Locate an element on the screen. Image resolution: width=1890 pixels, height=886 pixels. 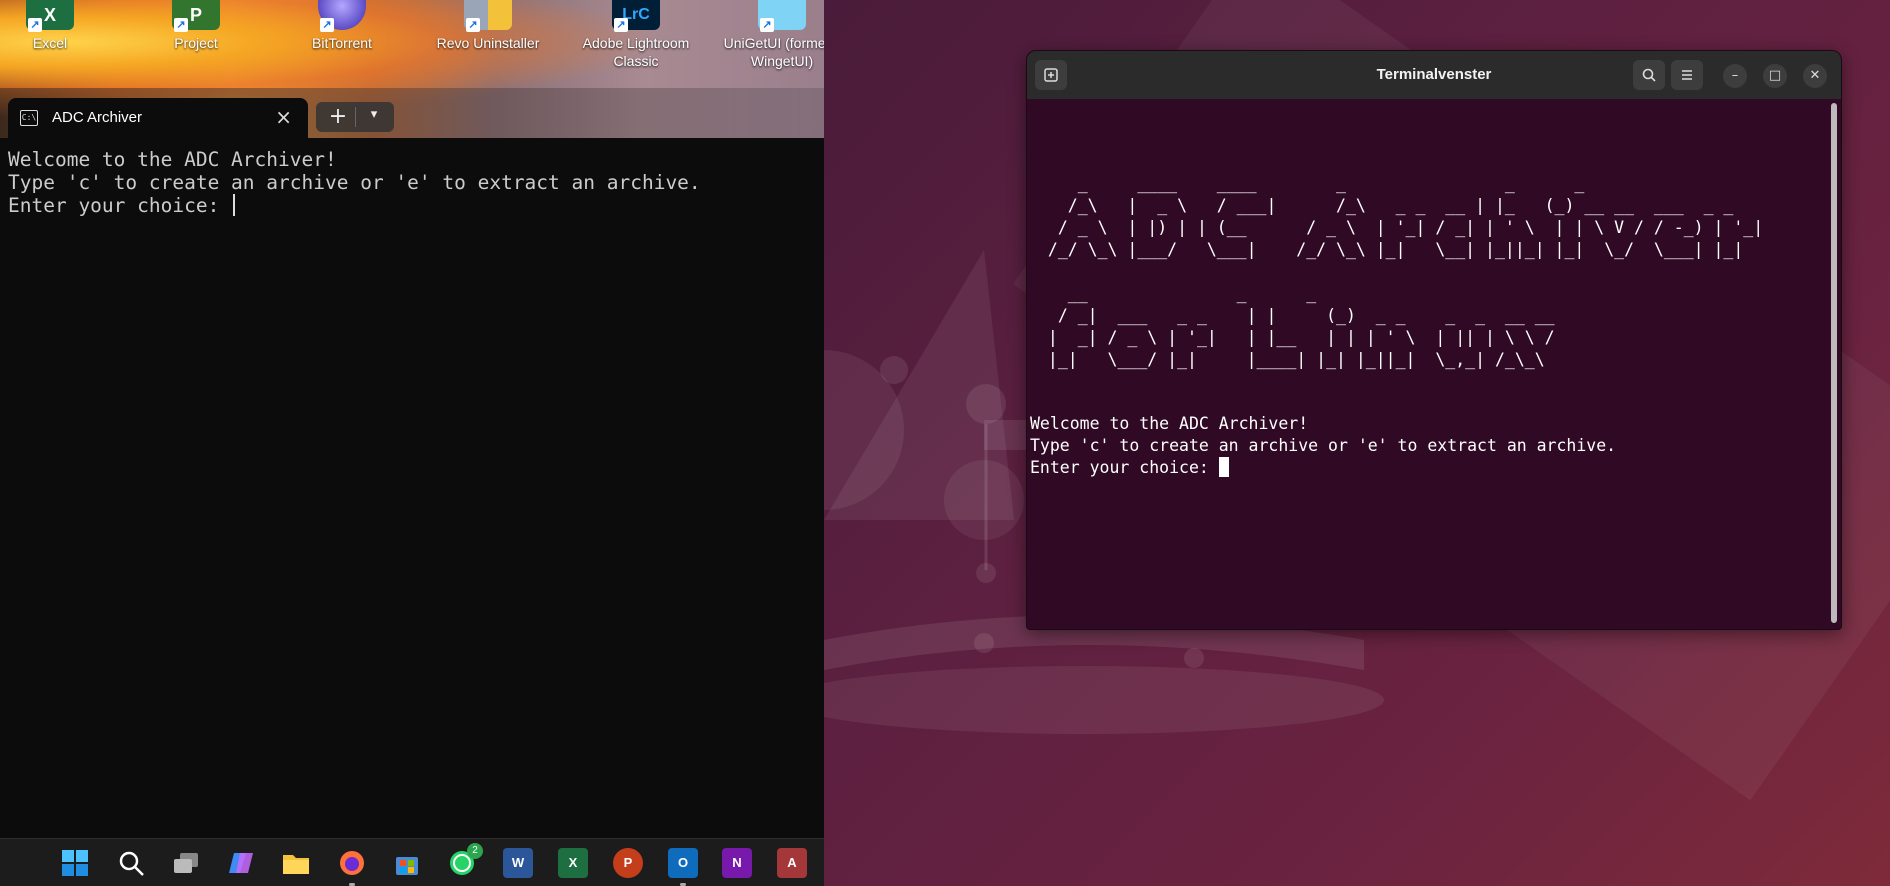
bittorrent-icon: ↗ is located at coordinates (342, 16).